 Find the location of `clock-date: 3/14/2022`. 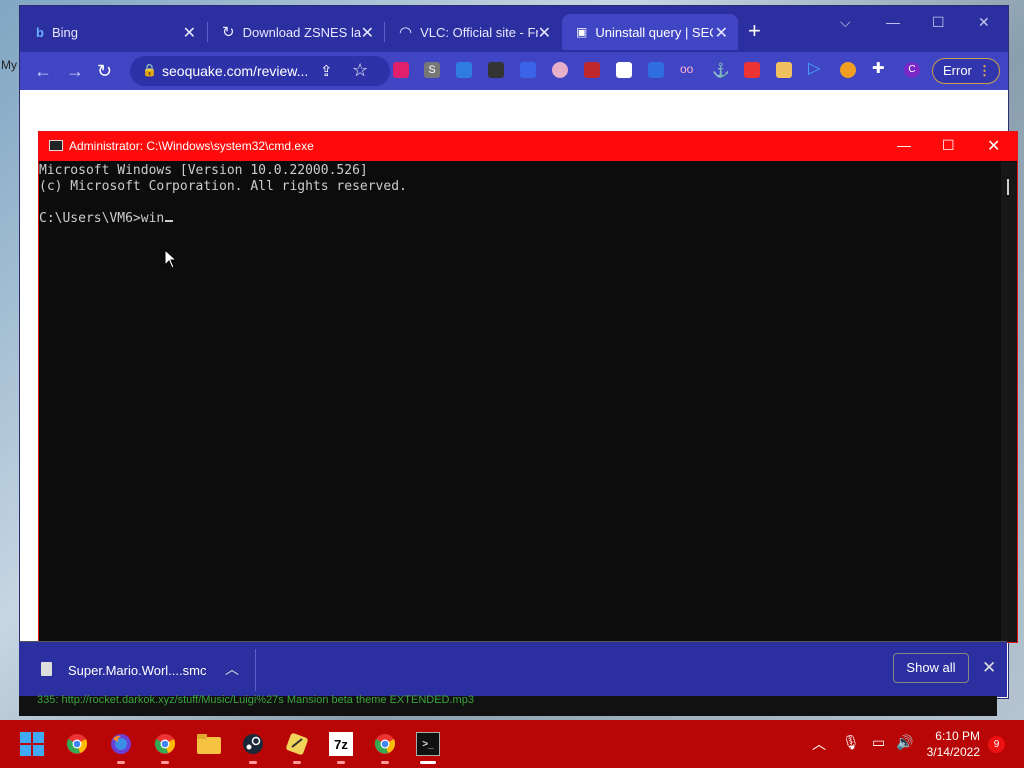

clock-date: 3/14/2022 is located at coordinates (947, 752).